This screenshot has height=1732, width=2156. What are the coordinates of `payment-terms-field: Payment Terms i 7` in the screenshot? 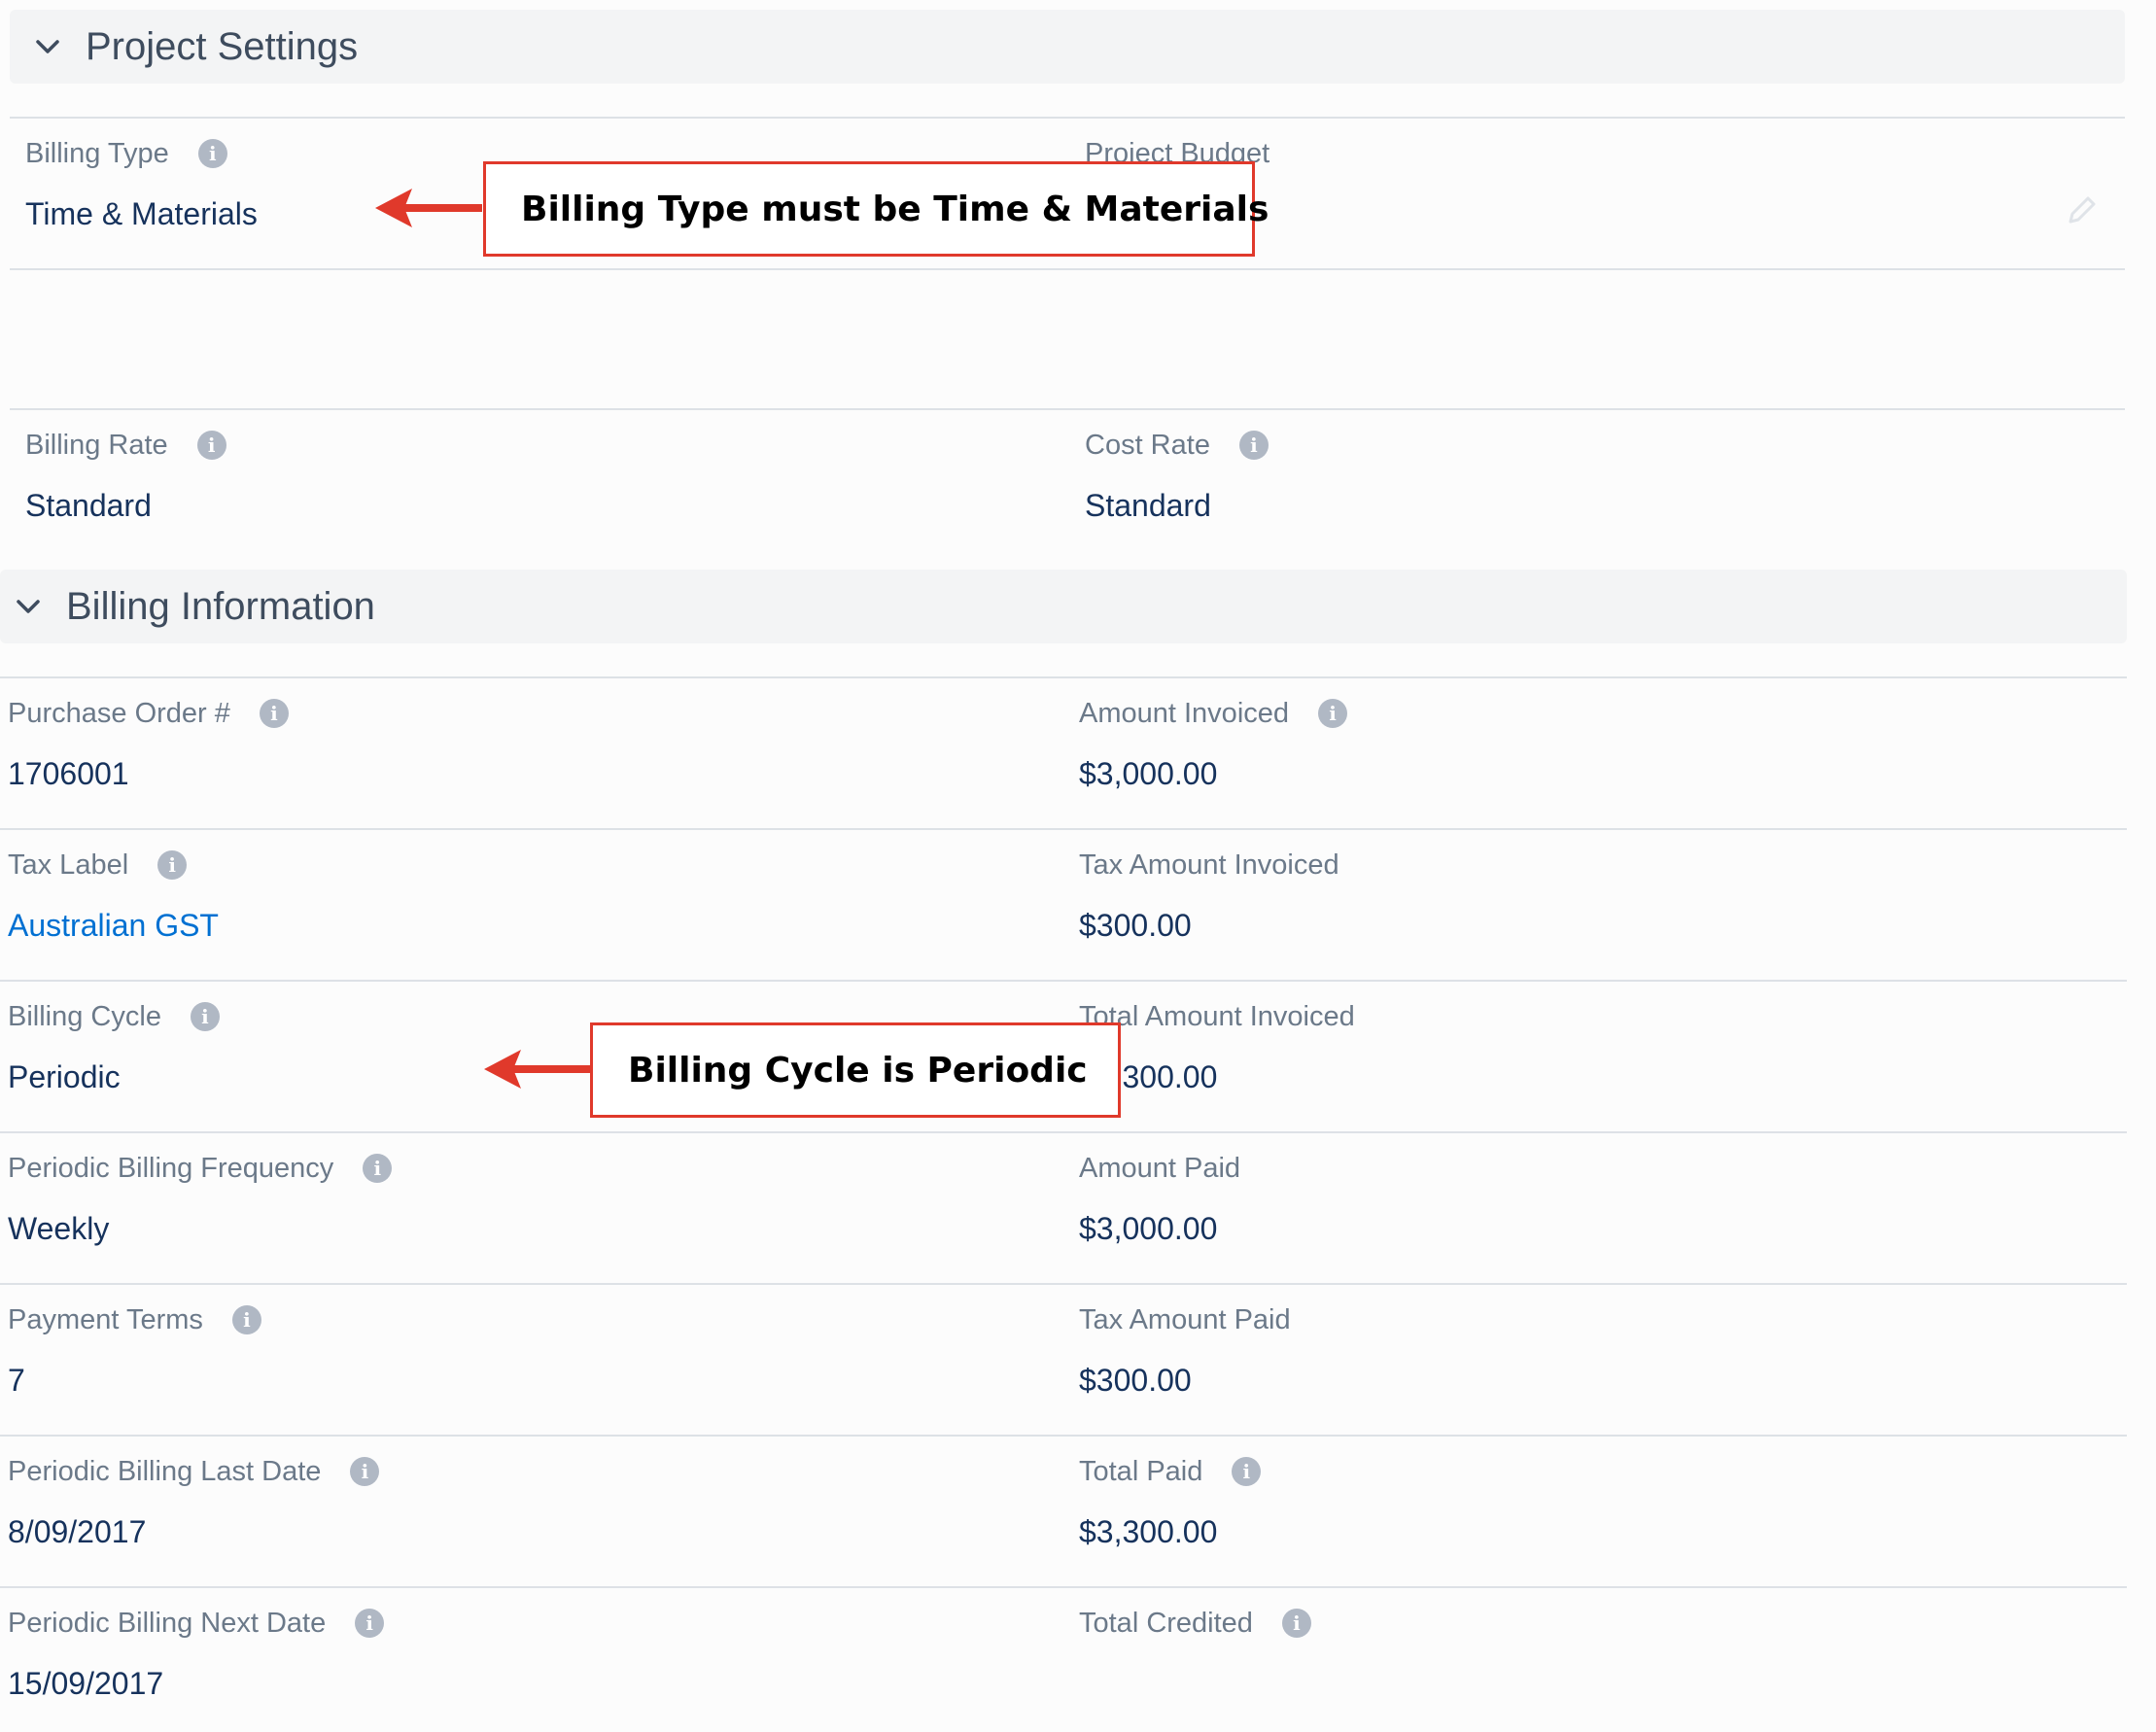 It's located at (134, 1351).